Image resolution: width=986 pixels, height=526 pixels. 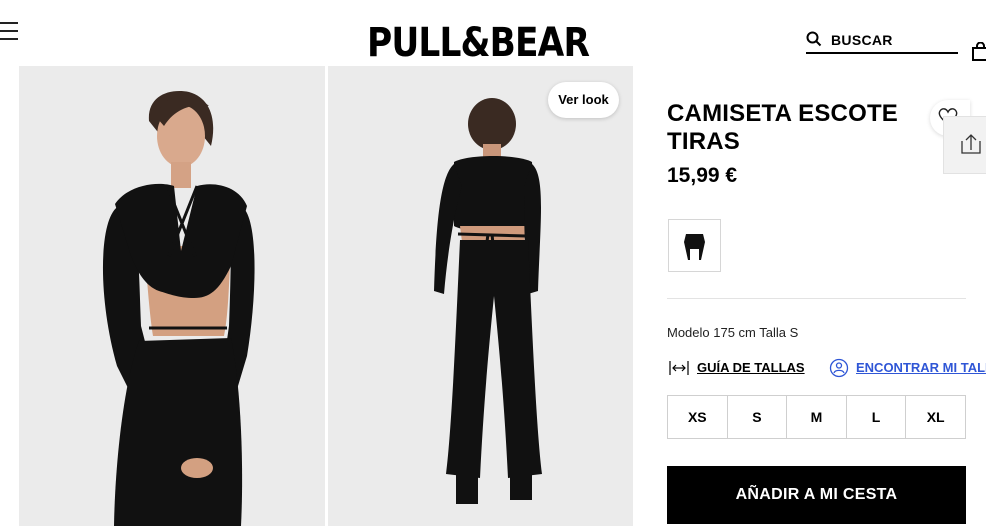 What do you see at coordinates (877, 417) in the screenshot?
I see `size-option-l: L` at bounding box center [877, 417].